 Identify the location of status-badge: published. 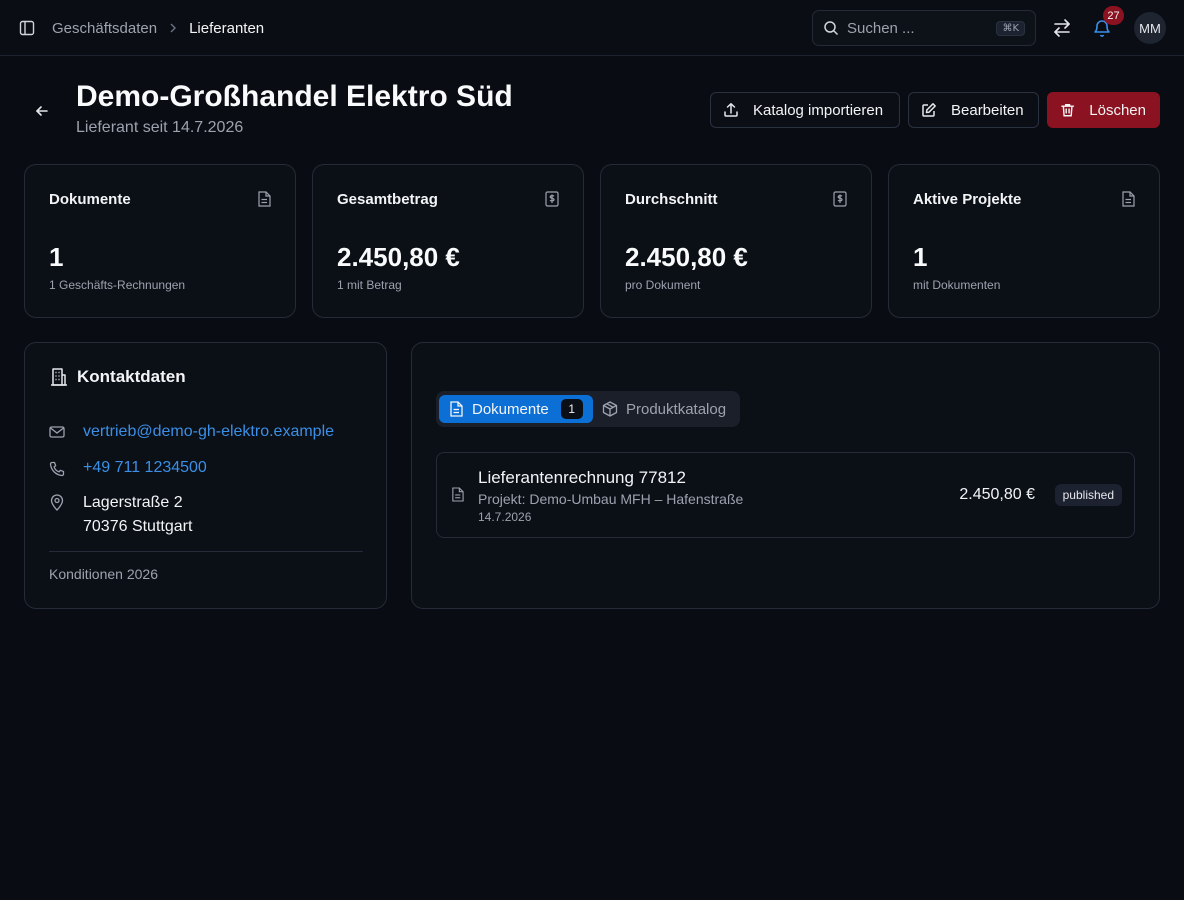
(1088, 495).